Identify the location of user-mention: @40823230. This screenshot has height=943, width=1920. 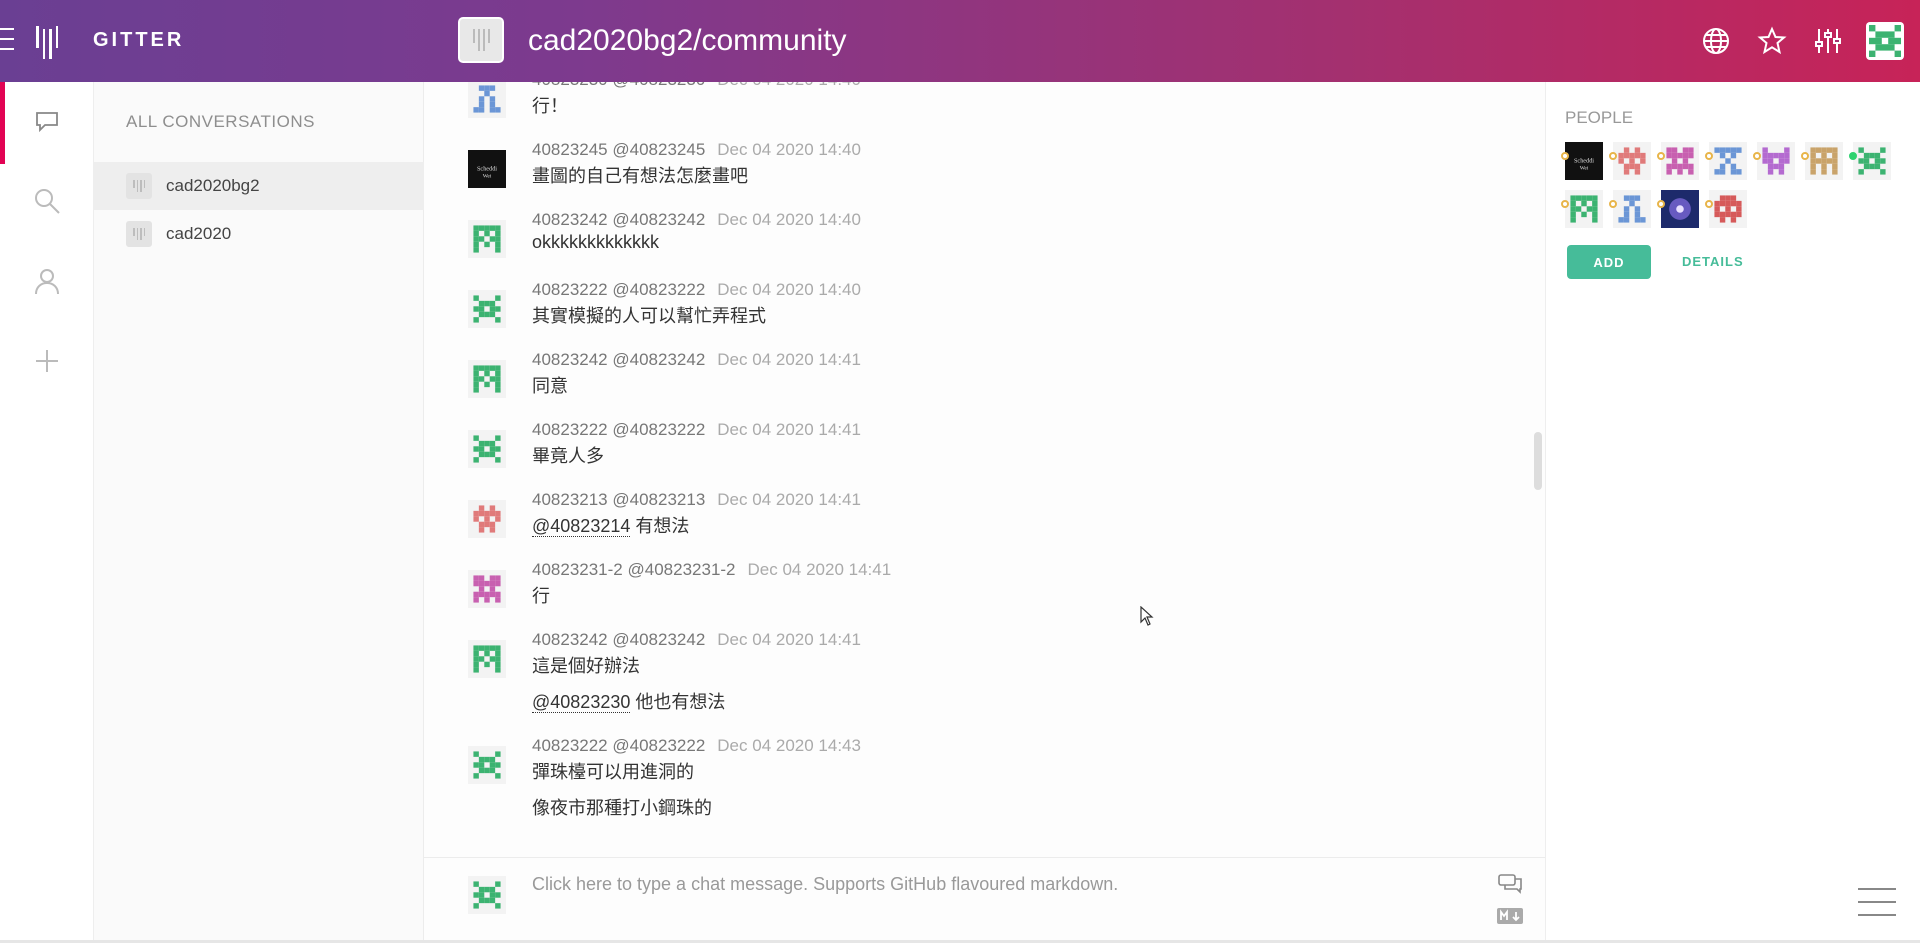
(581, 702).